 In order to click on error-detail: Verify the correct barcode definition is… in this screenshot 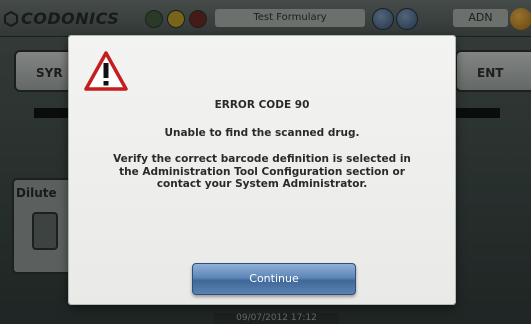, I will do `click(262, 171)`.